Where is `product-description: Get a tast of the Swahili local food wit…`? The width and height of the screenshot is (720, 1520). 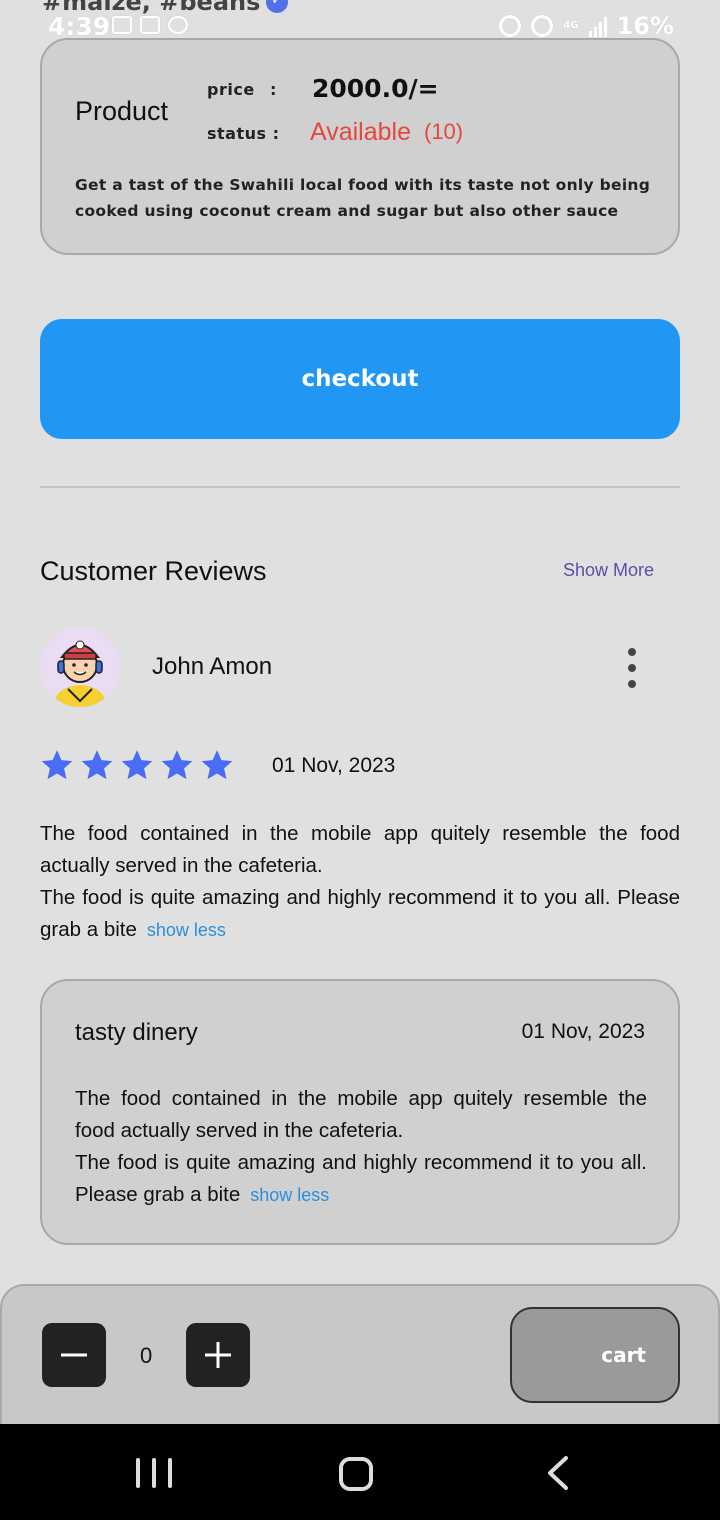 product-description: Get a tast of the Swahili local food wit… is located at coordinates (363, 198).